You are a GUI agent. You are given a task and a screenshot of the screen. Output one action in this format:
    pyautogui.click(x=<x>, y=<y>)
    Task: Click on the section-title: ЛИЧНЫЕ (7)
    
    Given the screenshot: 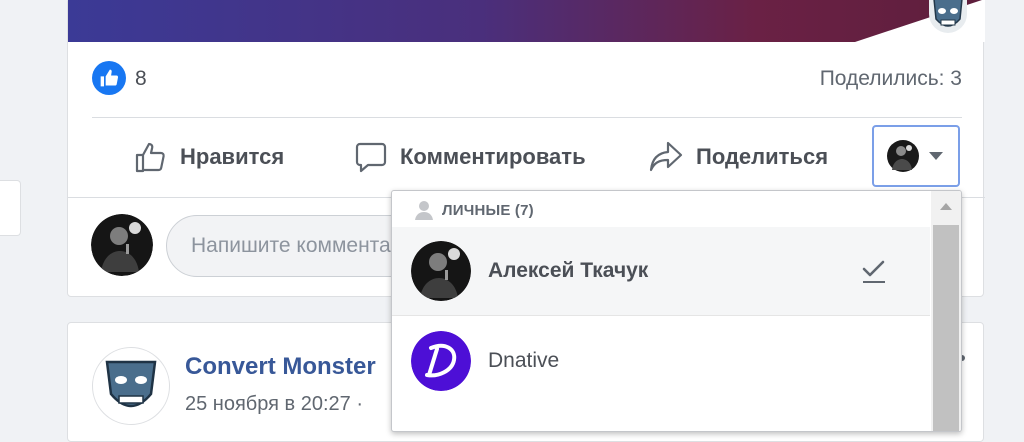 What is the action you would take?
    pyautogui.click(x=488, y=210)
    